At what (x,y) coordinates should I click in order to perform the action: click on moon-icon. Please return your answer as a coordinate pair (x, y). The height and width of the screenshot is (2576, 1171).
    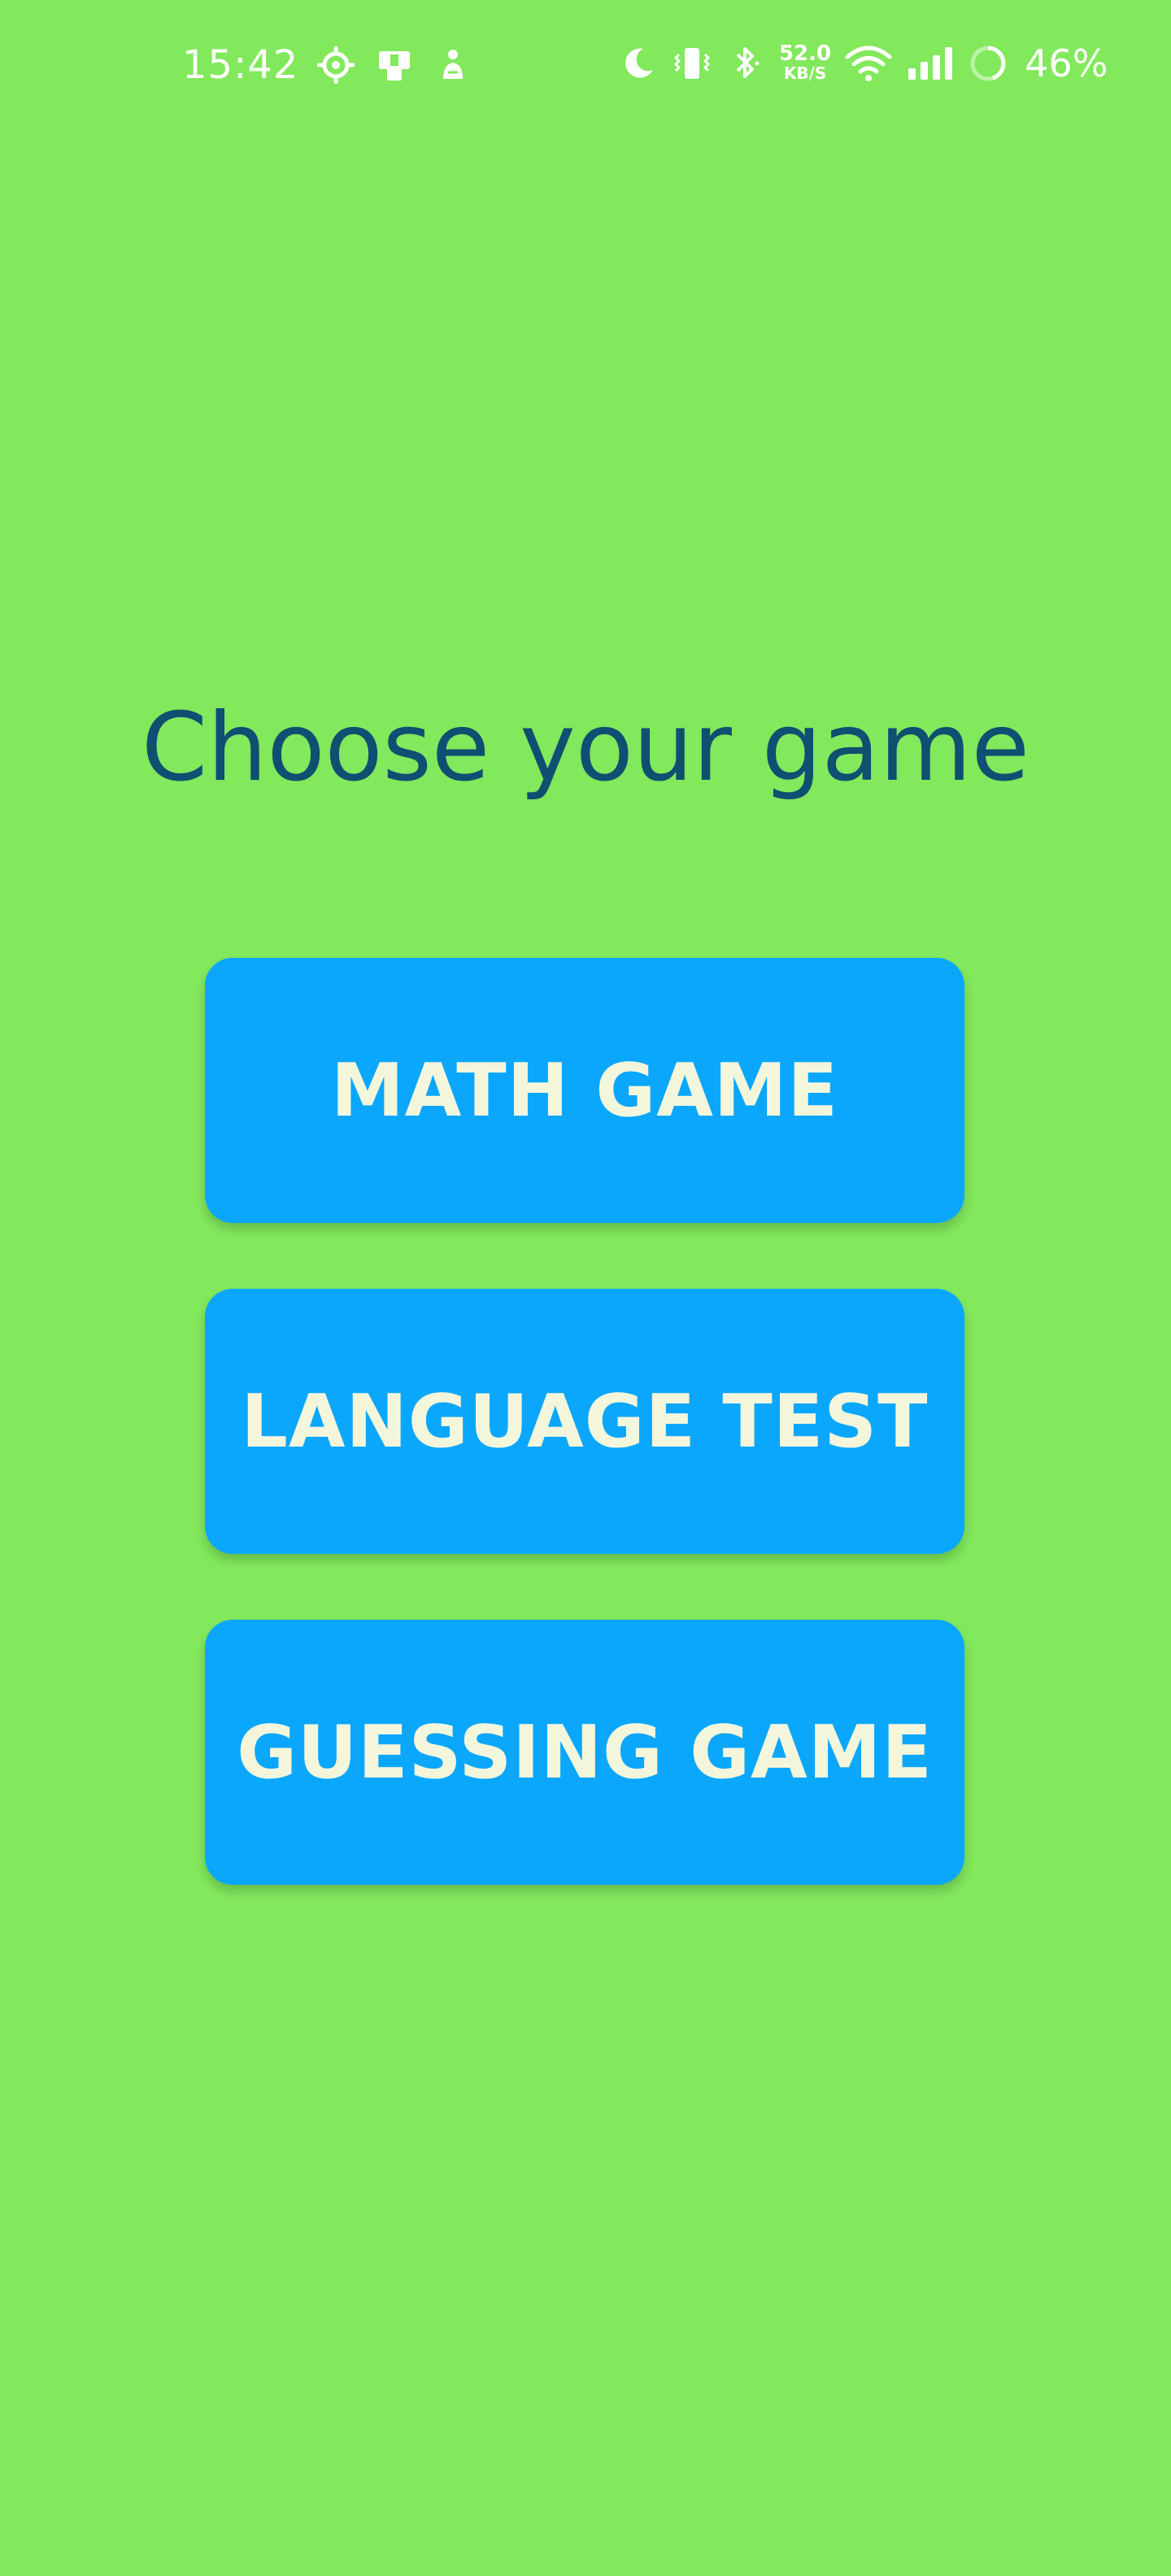
    Looking at the image, I should click on (638, 64).